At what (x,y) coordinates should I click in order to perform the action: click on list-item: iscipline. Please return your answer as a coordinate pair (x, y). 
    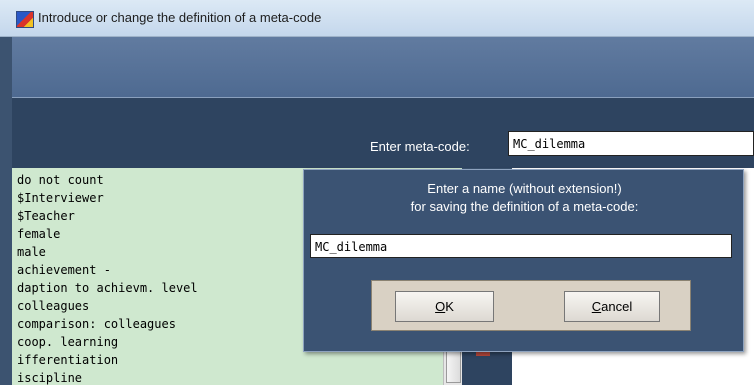
    Looking at the image, I should click on (49, 378).